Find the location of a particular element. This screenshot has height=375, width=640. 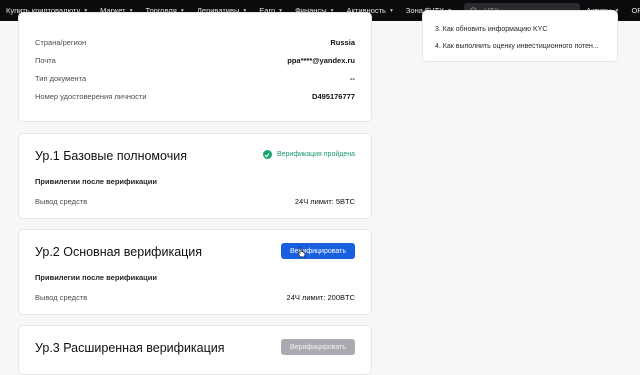

cursor-icon is located at coordinates (301, 252).